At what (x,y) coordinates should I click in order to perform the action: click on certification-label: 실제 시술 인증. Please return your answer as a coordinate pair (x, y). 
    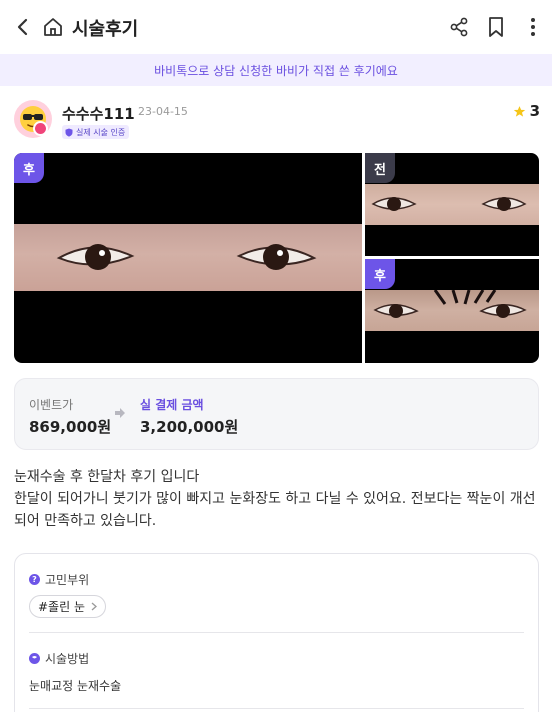
    Looking at the image, I should click on (101, 132).